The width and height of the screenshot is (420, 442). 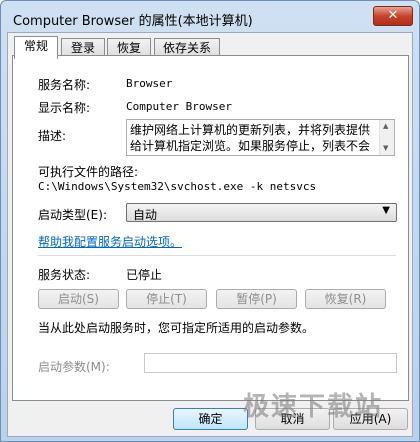 I want to click on startup-type-dropdown: 自动 ▼, so click(x=261, y=212).